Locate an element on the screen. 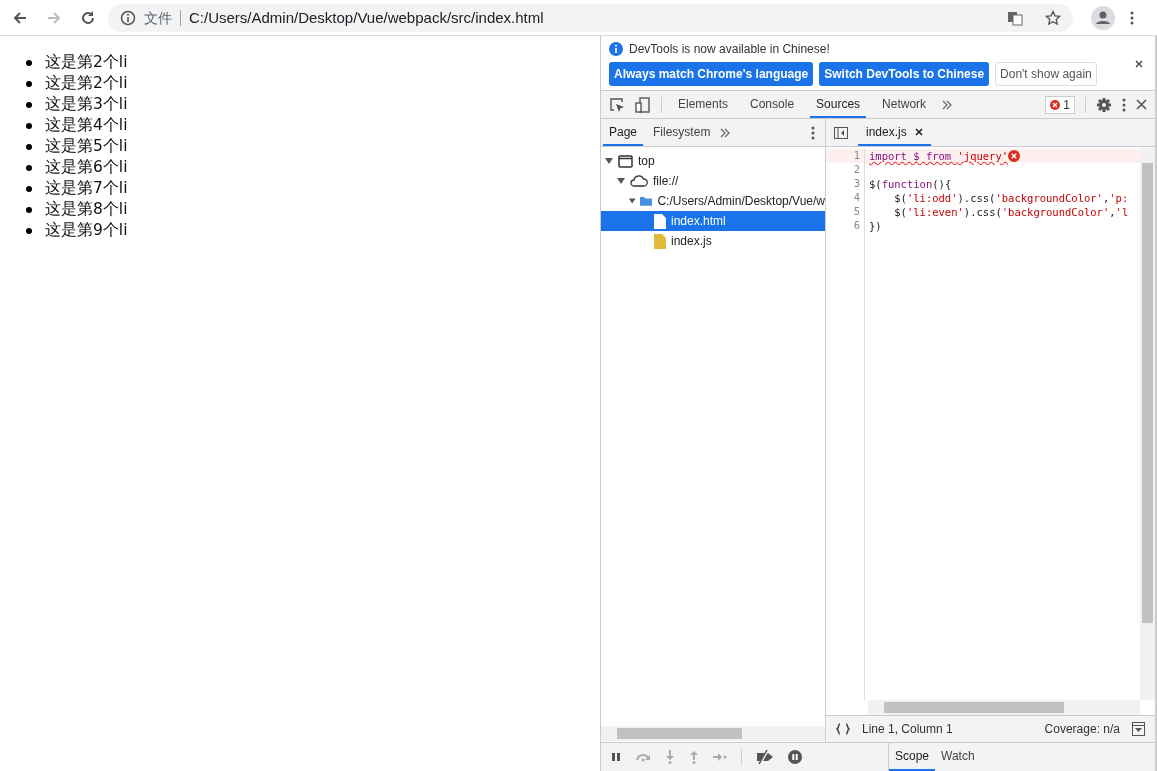  code-line: }) is located at coordinates (875, 226).